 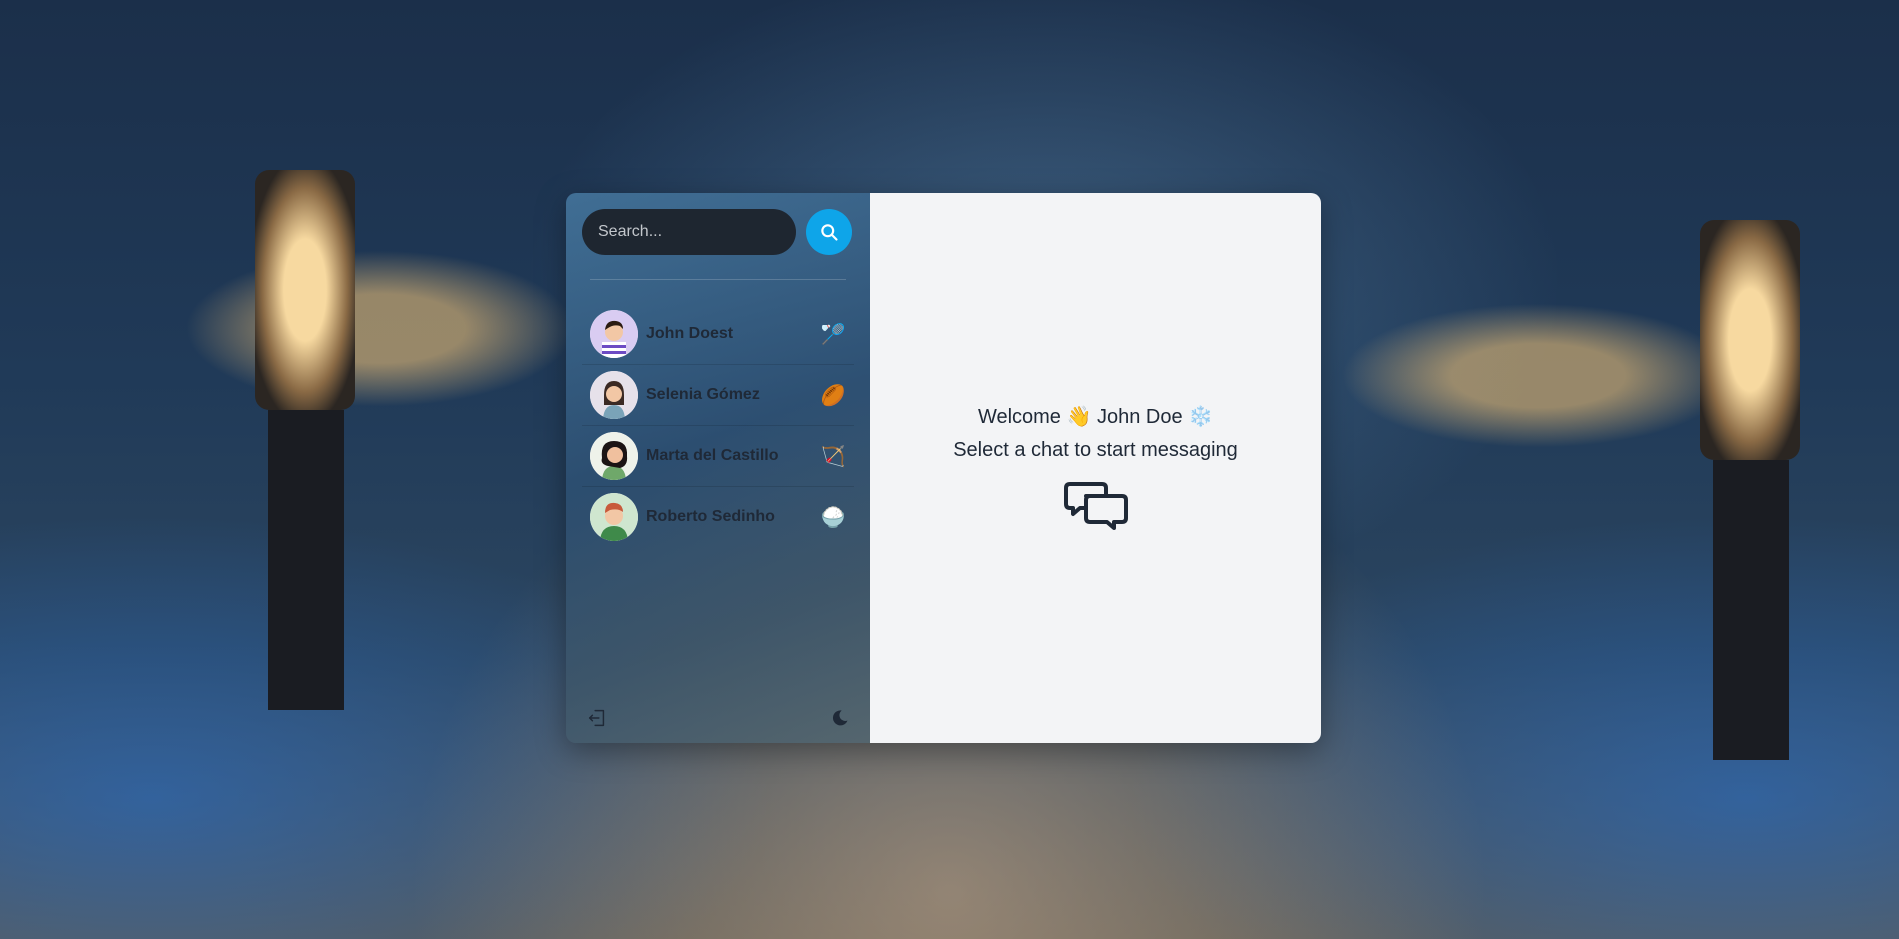 What do you see at coordinates (833, 334) in the screenshot?
I see `contact-status-emoji: 🏸` at bounding box center [833, 334].